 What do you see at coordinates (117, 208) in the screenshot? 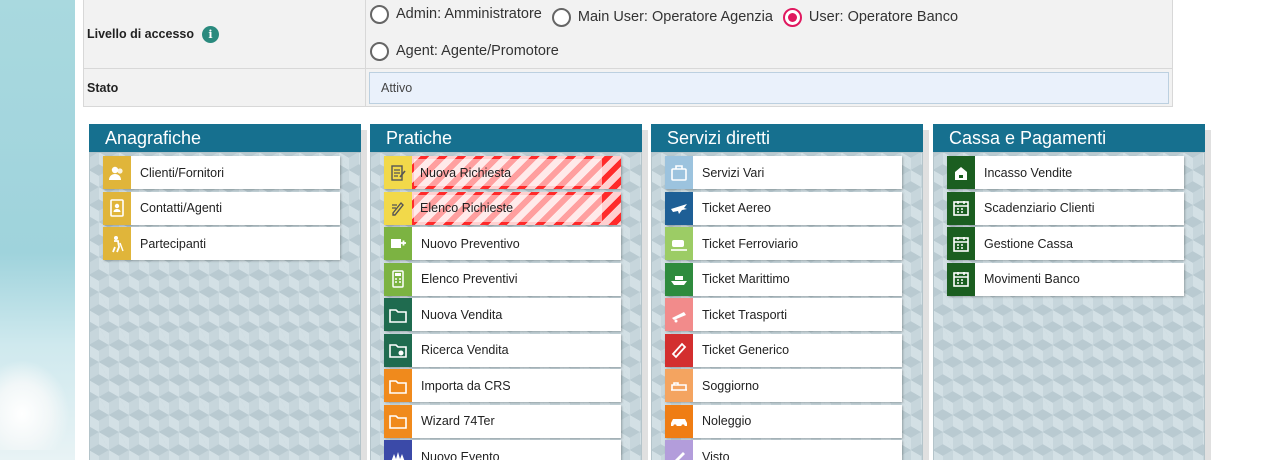
I see `address-book-icon` at bounding box center [117, 208].